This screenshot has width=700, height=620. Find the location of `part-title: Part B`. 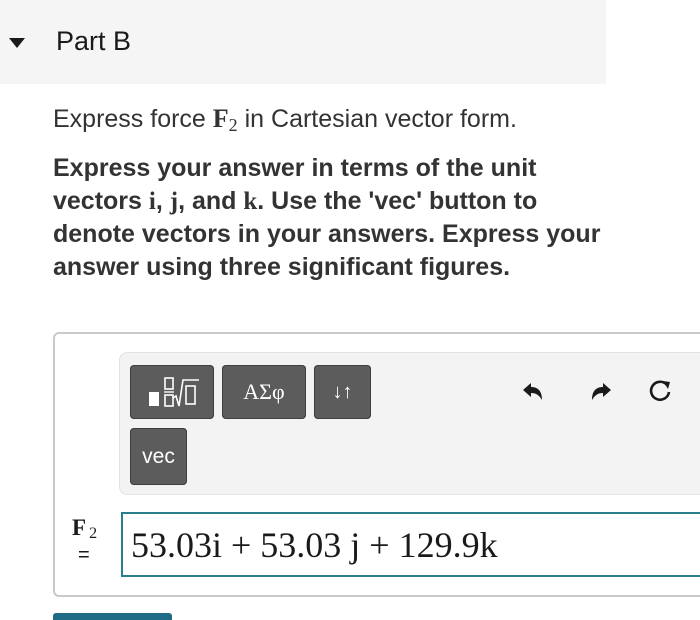

part-title: Part B is located at coordinates (94, 41).